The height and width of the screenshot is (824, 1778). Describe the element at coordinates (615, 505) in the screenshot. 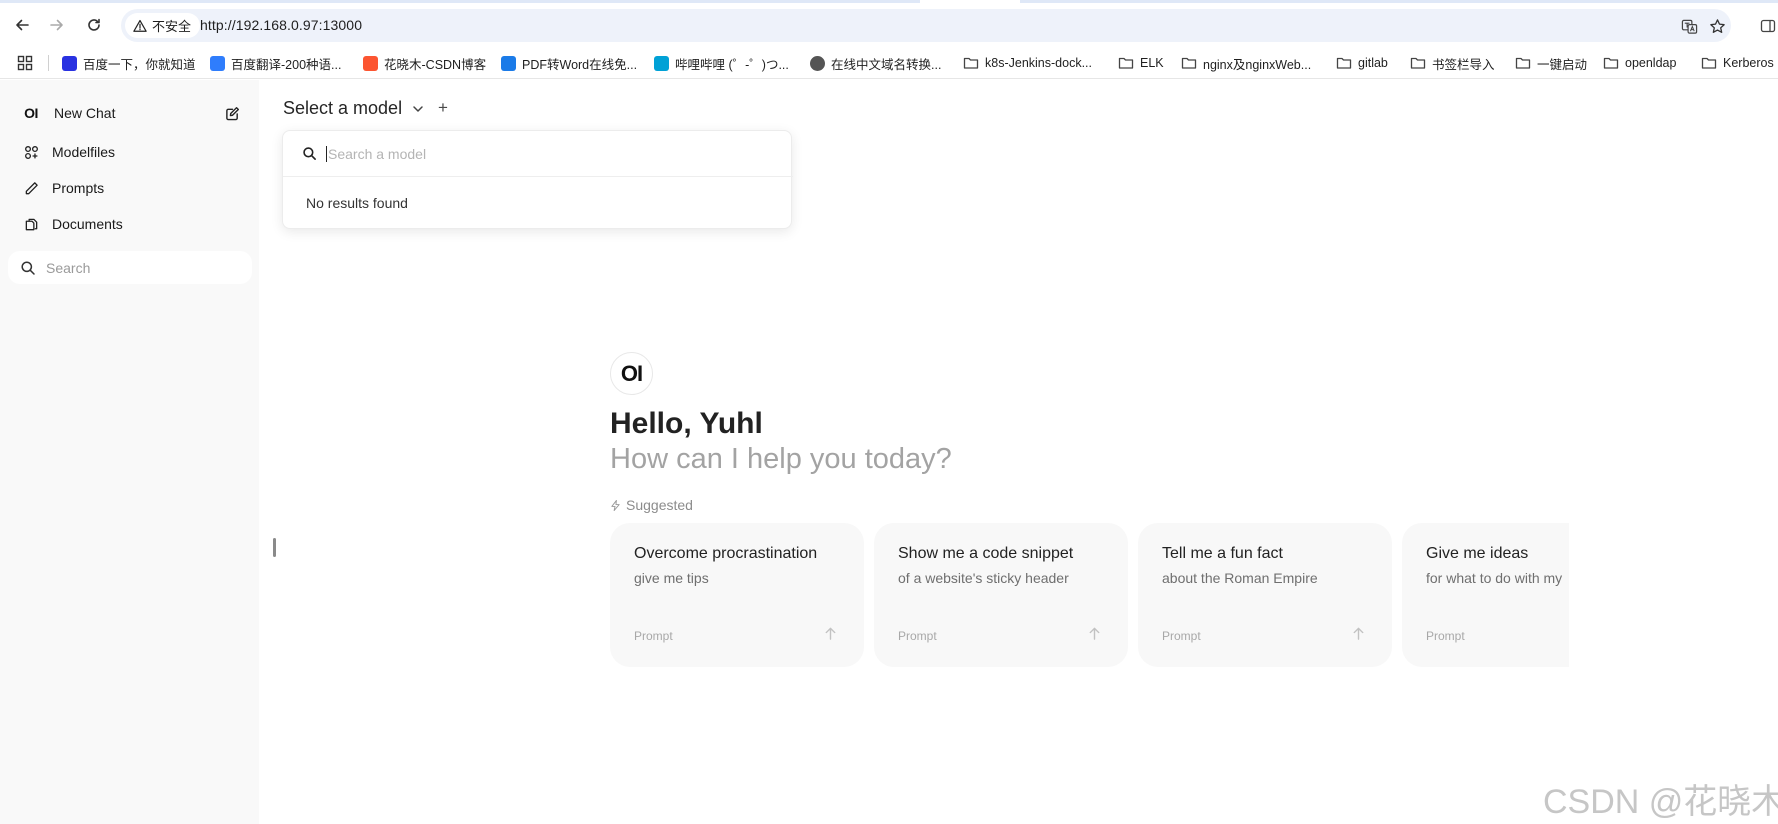

I see `bolt-icon` at that location.